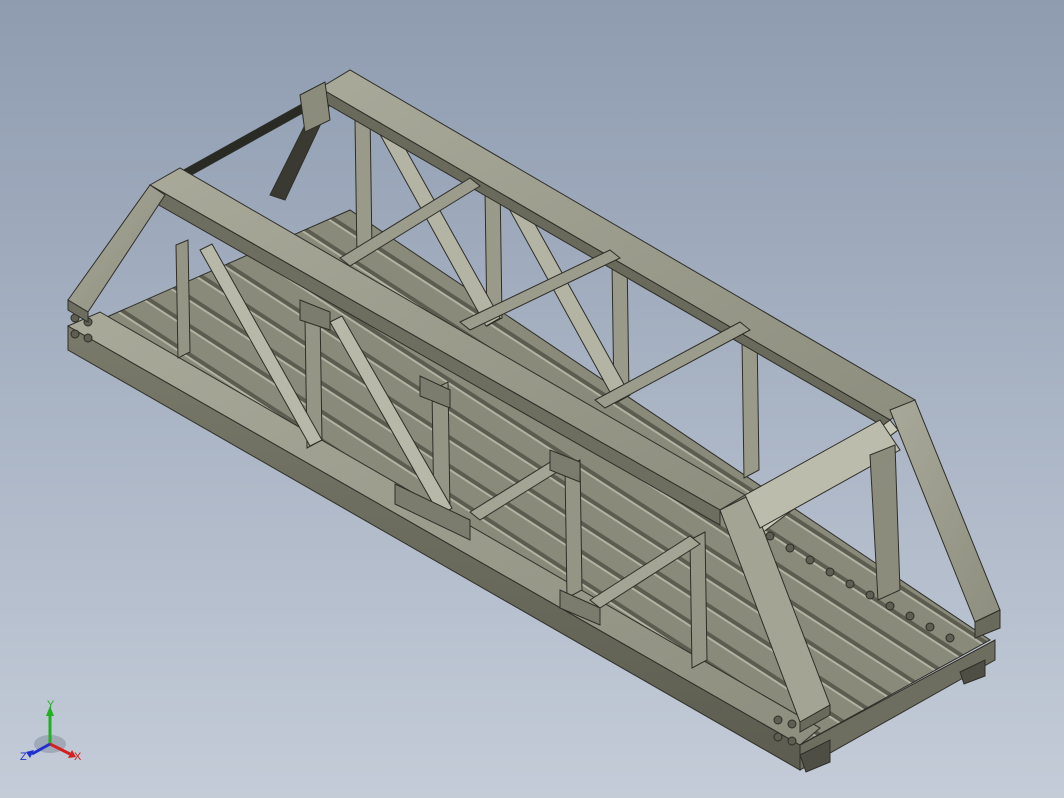  What do you see at coordinates (51, 705) in the screenshot?
I see `y-axis-label: Y` at bounding box center [51, 705].